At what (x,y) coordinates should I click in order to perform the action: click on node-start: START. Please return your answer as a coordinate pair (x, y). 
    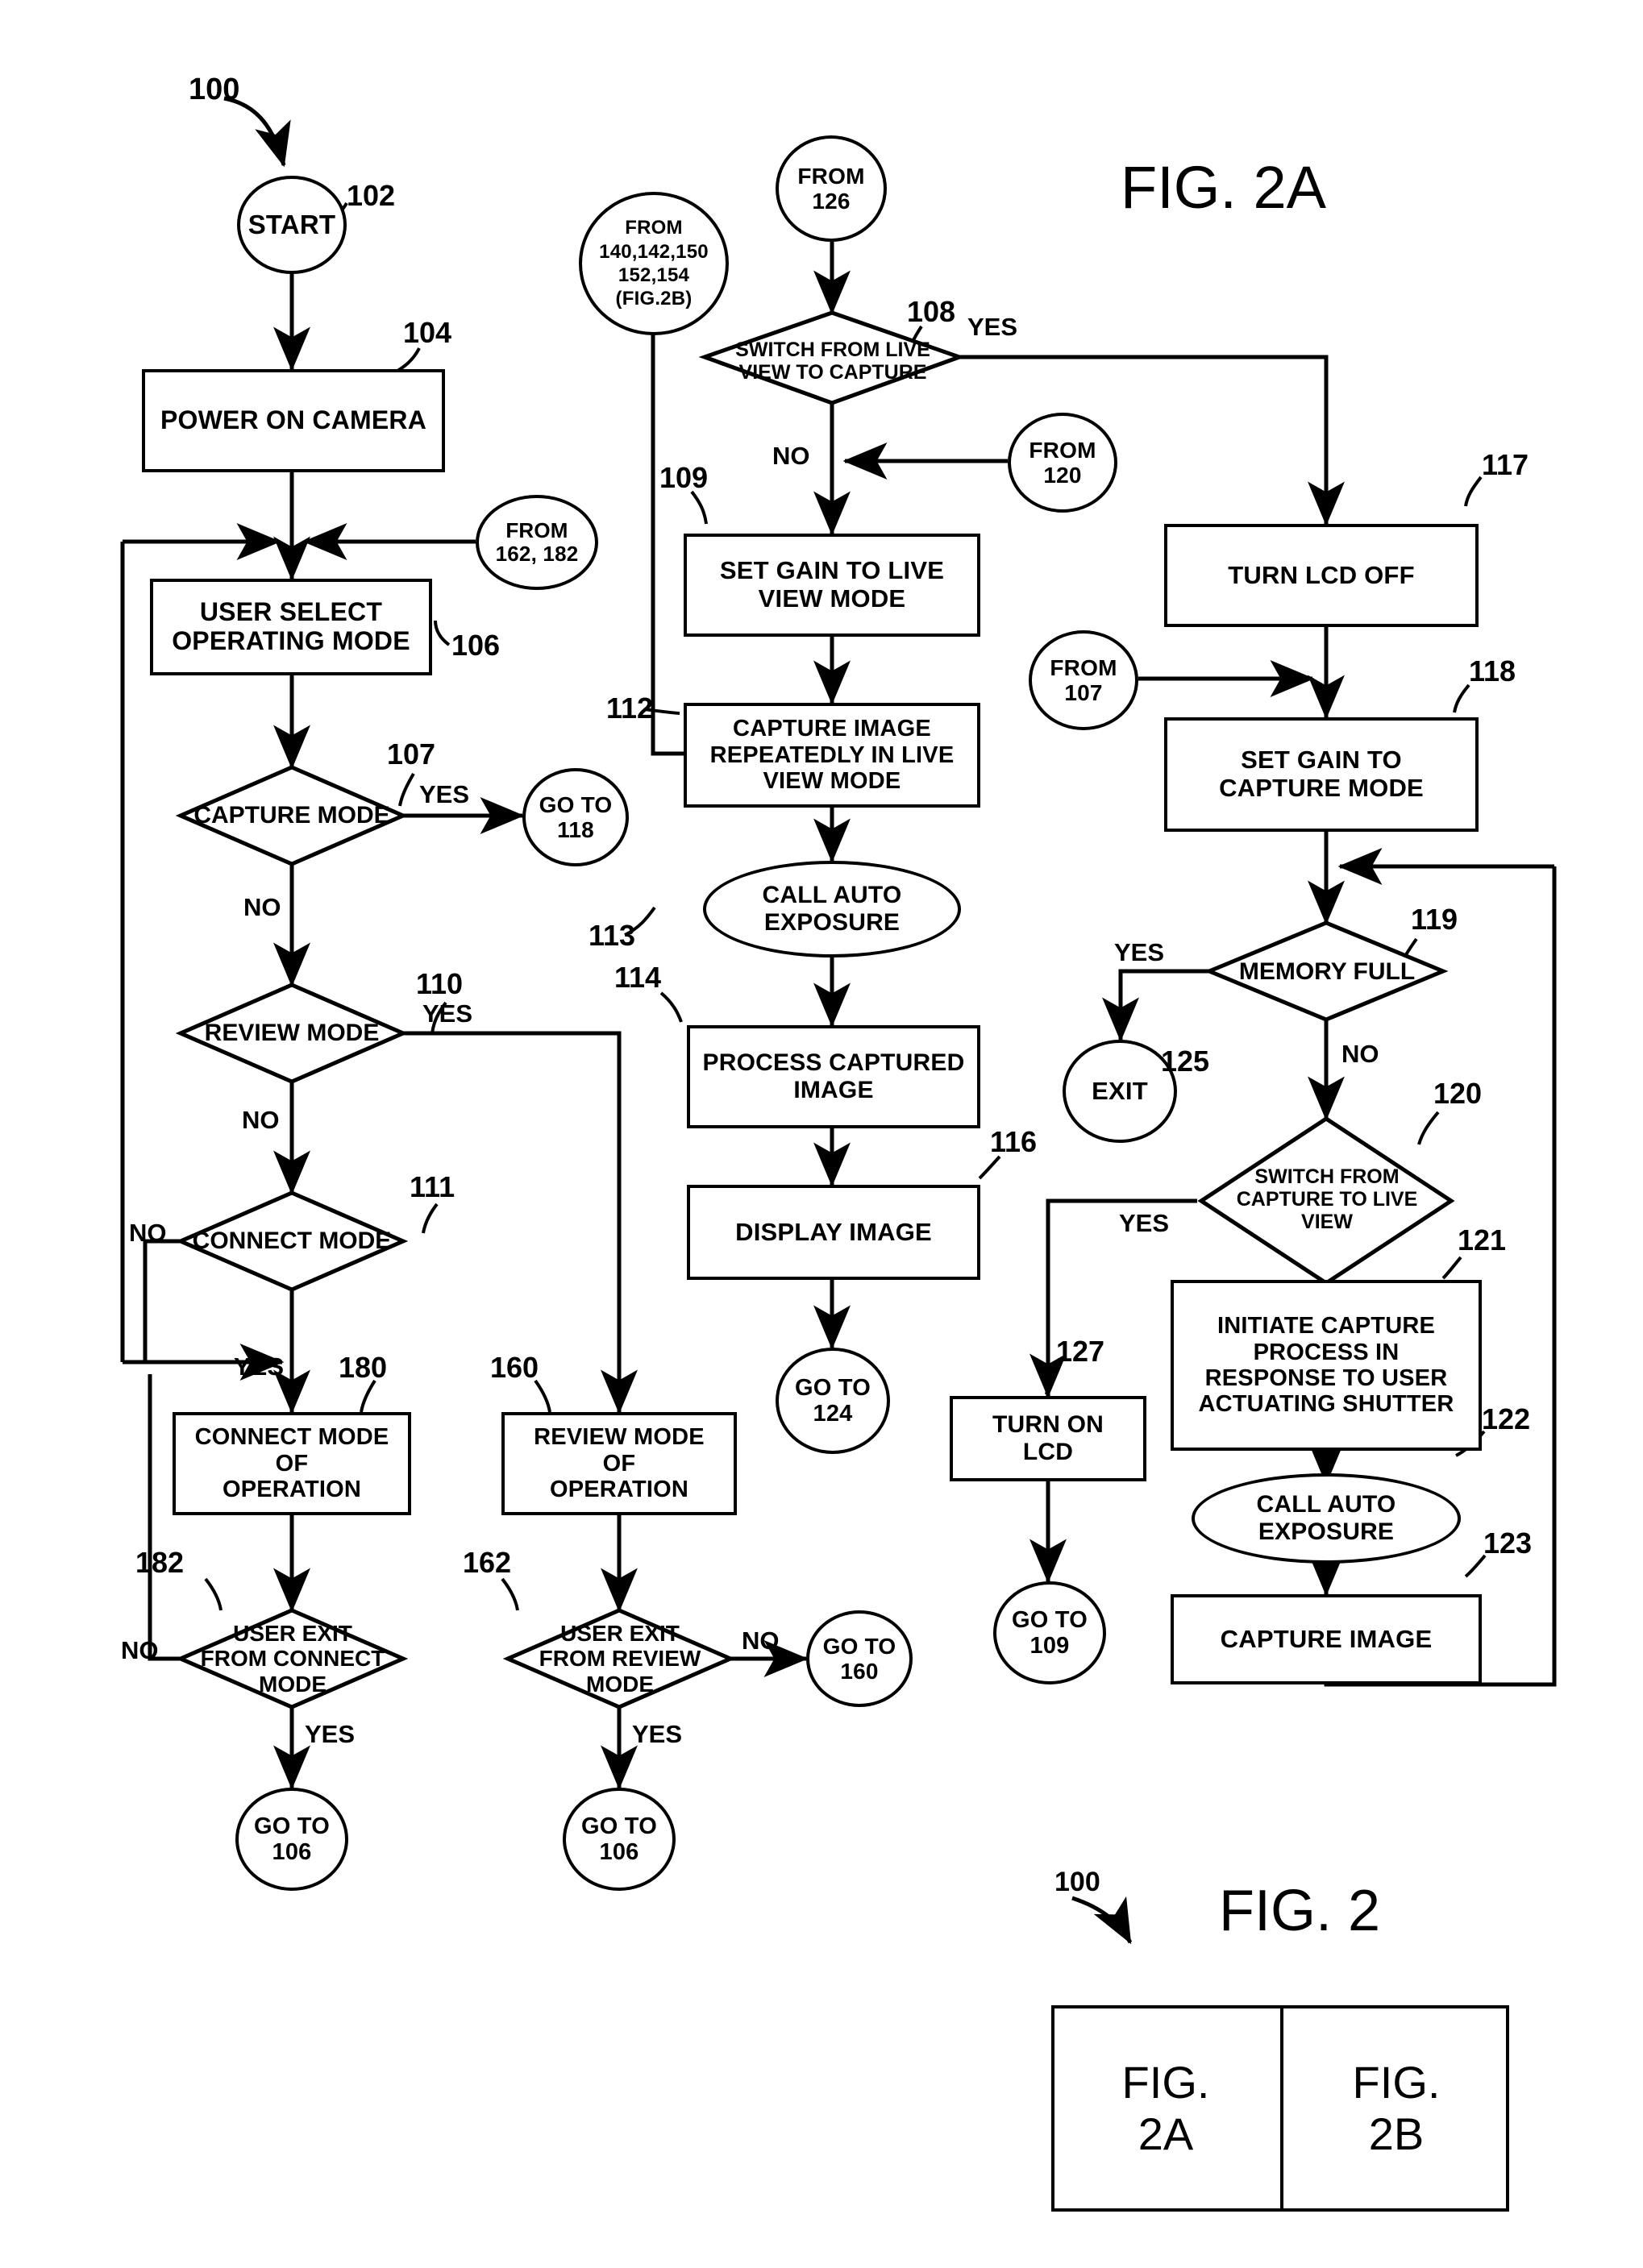
    Looking at the image, I should click on (292, 225).